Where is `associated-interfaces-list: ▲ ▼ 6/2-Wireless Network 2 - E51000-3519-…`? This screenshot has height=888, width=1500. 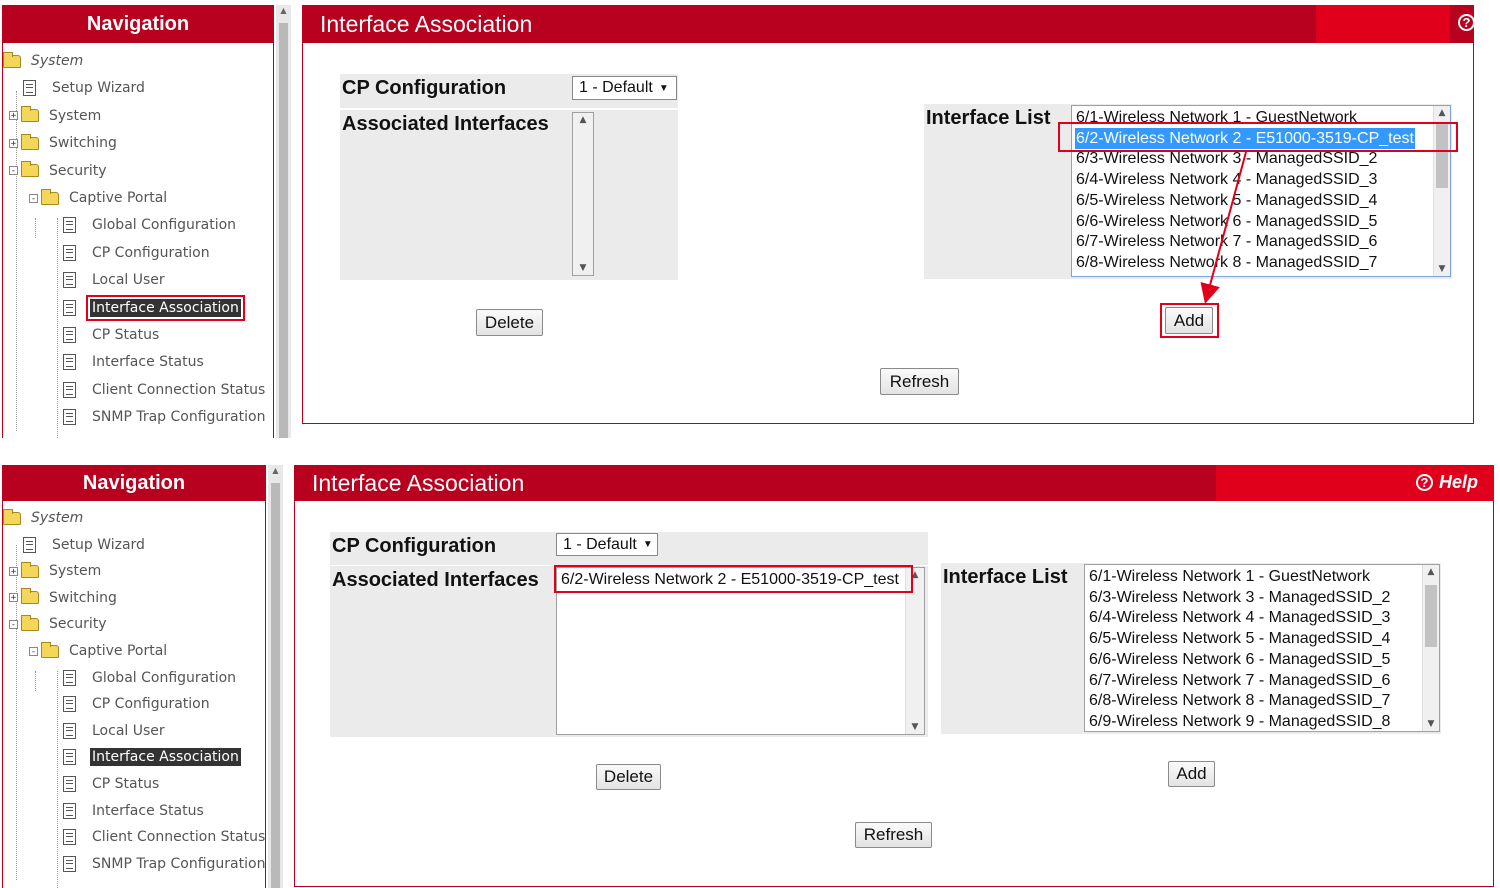 associated-interfaces-list: ▲ ▼ 6/2-Wireless Network 2 - E51000-3519-… is located at coordinates (740, 651).